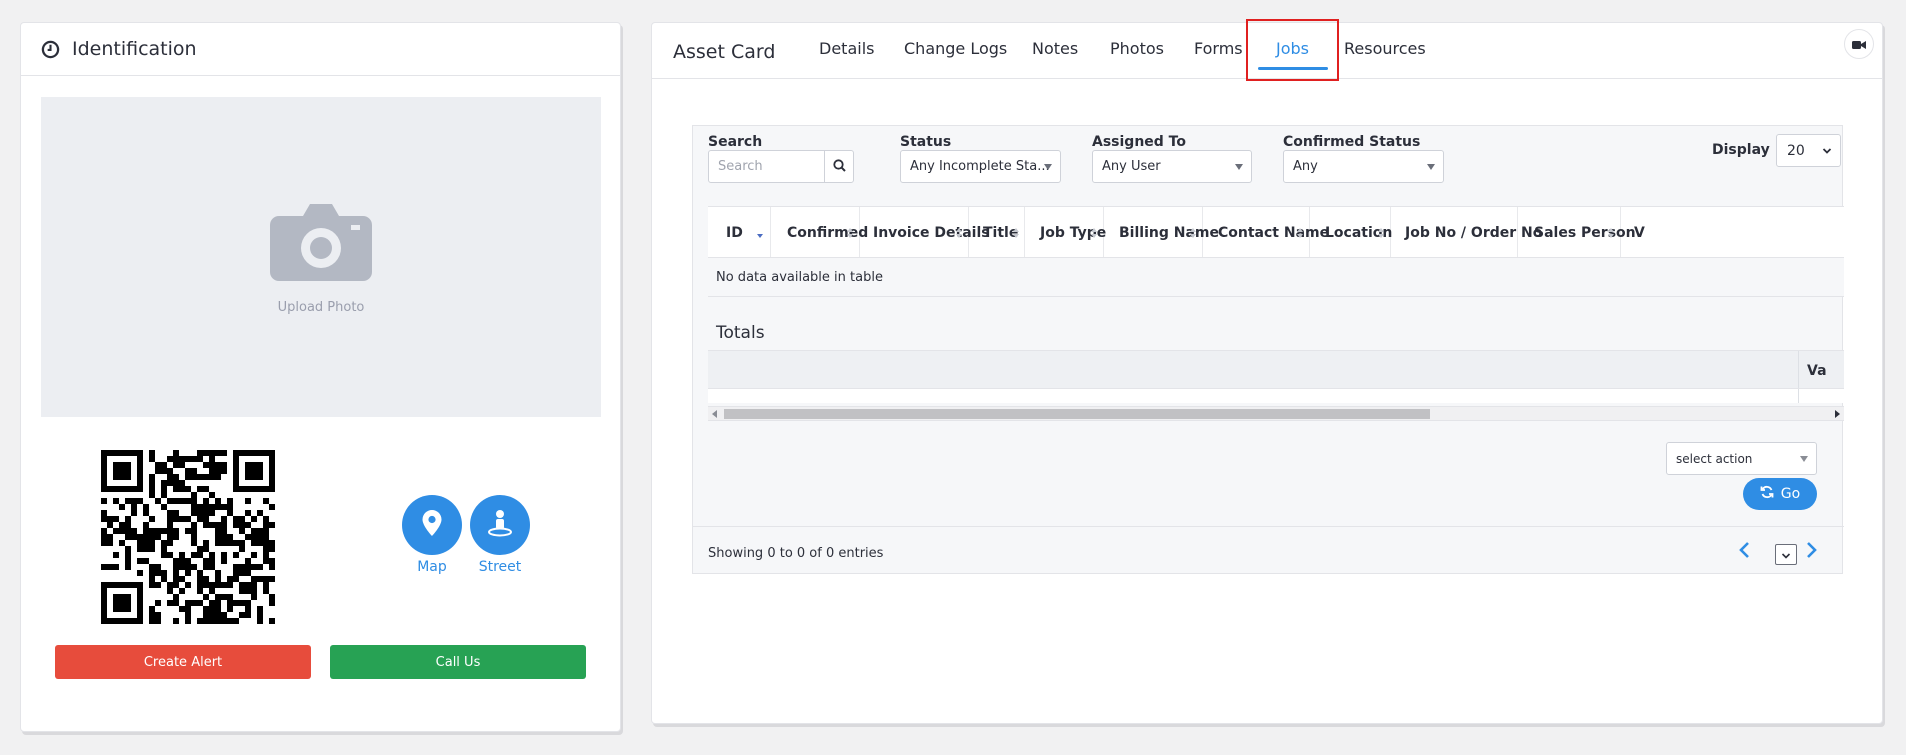  What do you see at coordinates (50, 49) in the screenshot?
I see `clock-icon` at bounding box center [50, 49].